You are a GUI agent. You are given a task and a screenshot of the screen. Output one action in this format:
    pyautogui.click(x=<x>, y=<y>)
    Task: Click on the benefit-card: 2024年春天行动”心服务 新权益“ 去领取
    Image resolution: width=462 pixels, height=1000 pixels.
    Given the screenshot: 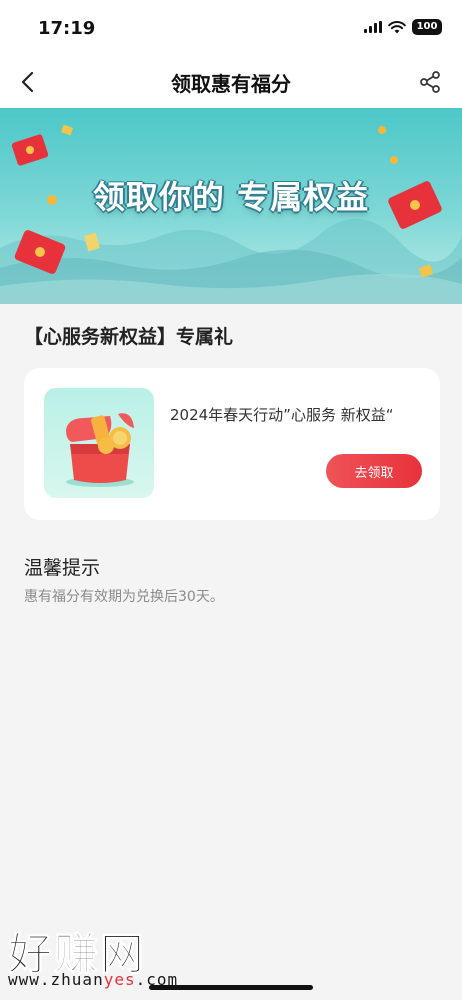 What is the action you would take?
    pyautogui.click(x=232, y=444)
    